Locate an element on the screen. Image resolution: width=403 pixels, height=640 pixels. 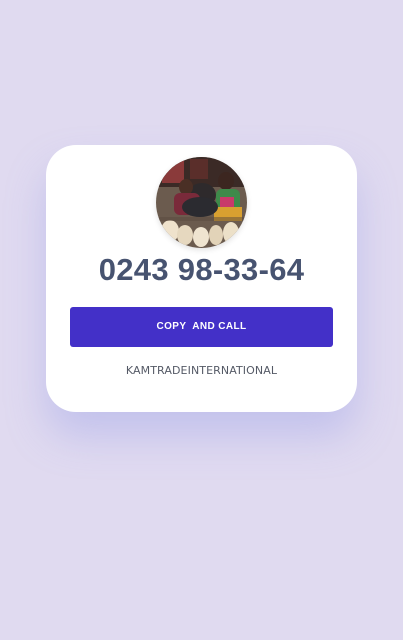
avatar-photo is located at coordinates (201, 202).